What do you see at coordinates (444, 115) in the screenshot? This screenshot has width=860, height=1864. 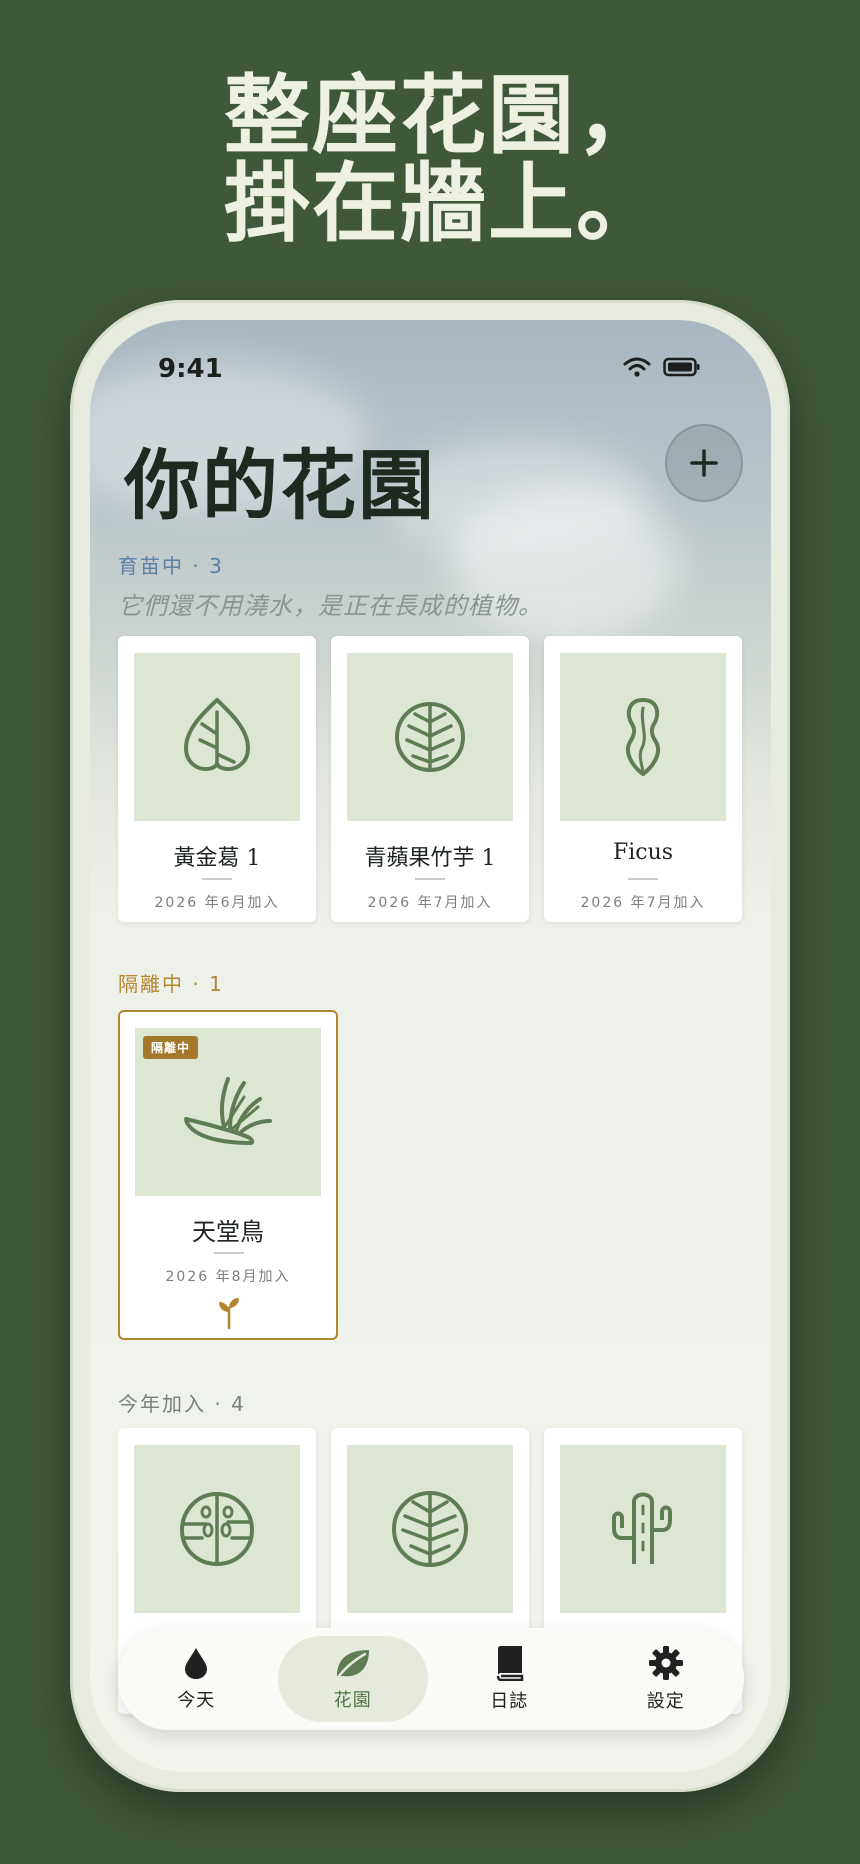 I see `headline-line-1: 整座花園，` at bounding box center [444, 115].